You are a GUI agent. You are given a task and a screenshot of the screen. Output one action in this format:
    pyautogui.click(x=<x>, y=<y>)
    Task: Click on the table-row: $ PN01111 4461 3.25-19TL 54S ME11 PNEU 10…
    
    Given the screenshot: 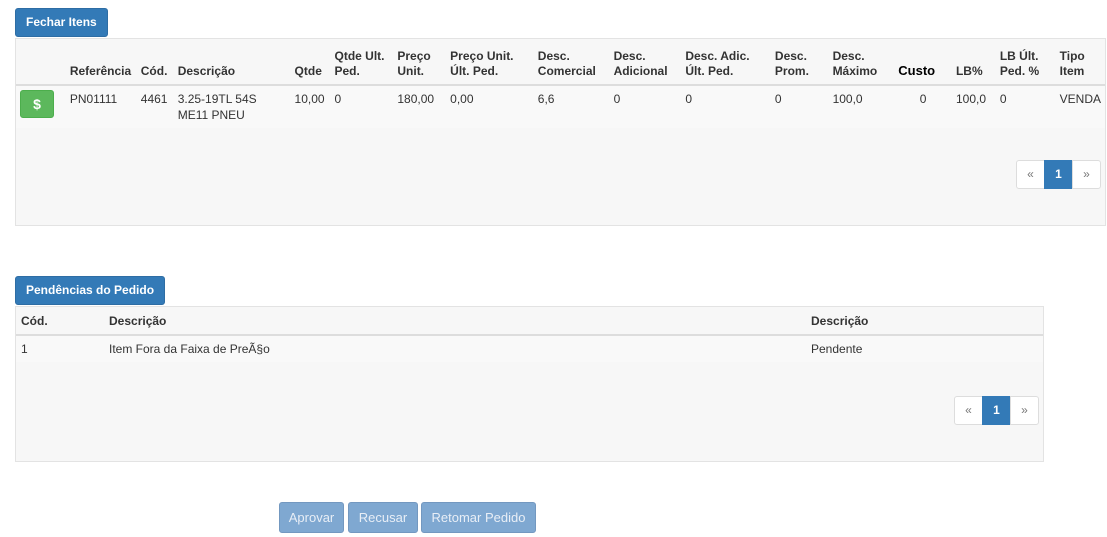 What is the action you would take?
    pyautogui.click(x=560, y=106)
    